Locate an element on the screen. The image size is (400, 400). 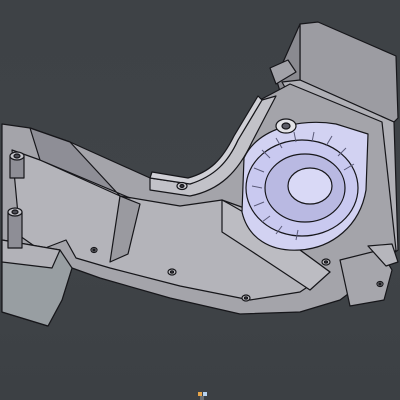
standoff-post-left-bottom is located at coordinates (15, 228).